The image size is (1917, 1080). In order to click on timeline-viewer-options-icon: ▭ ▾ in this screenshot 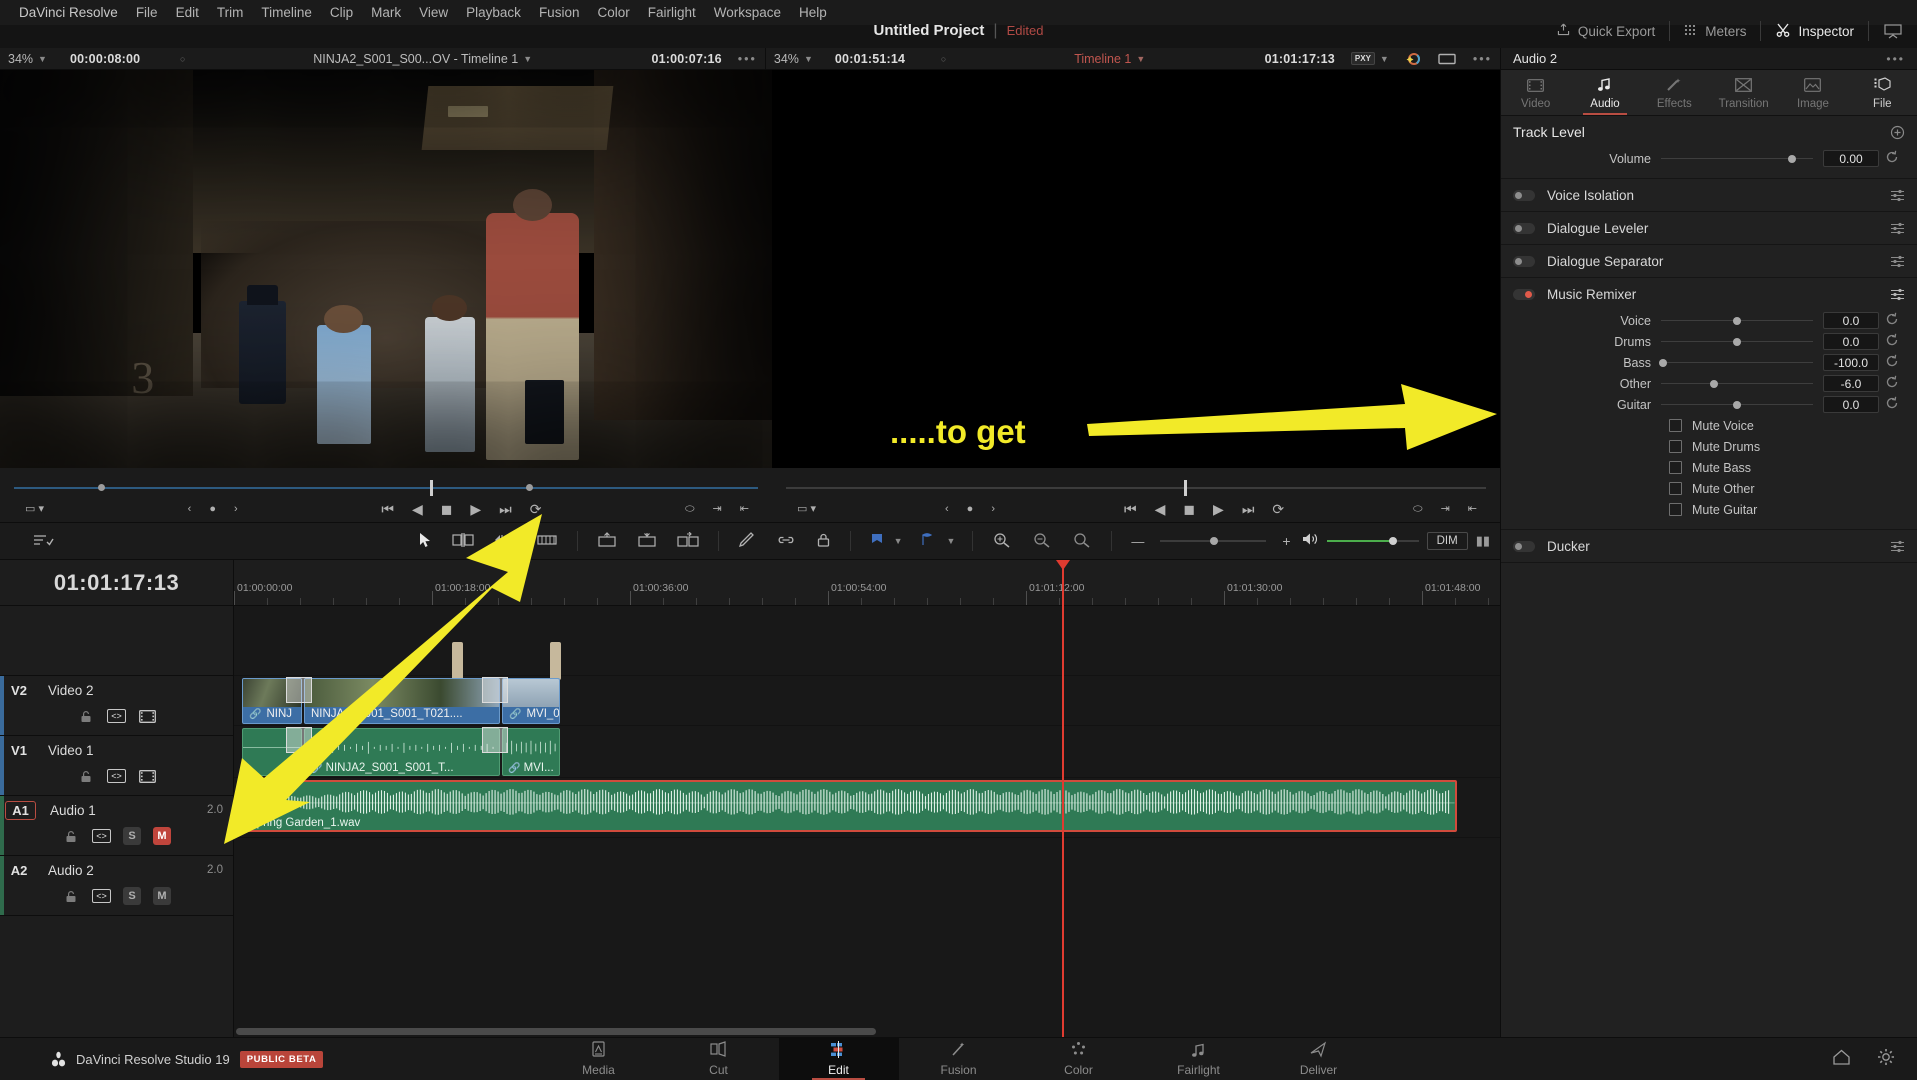, I will do `click(806, 509)`.